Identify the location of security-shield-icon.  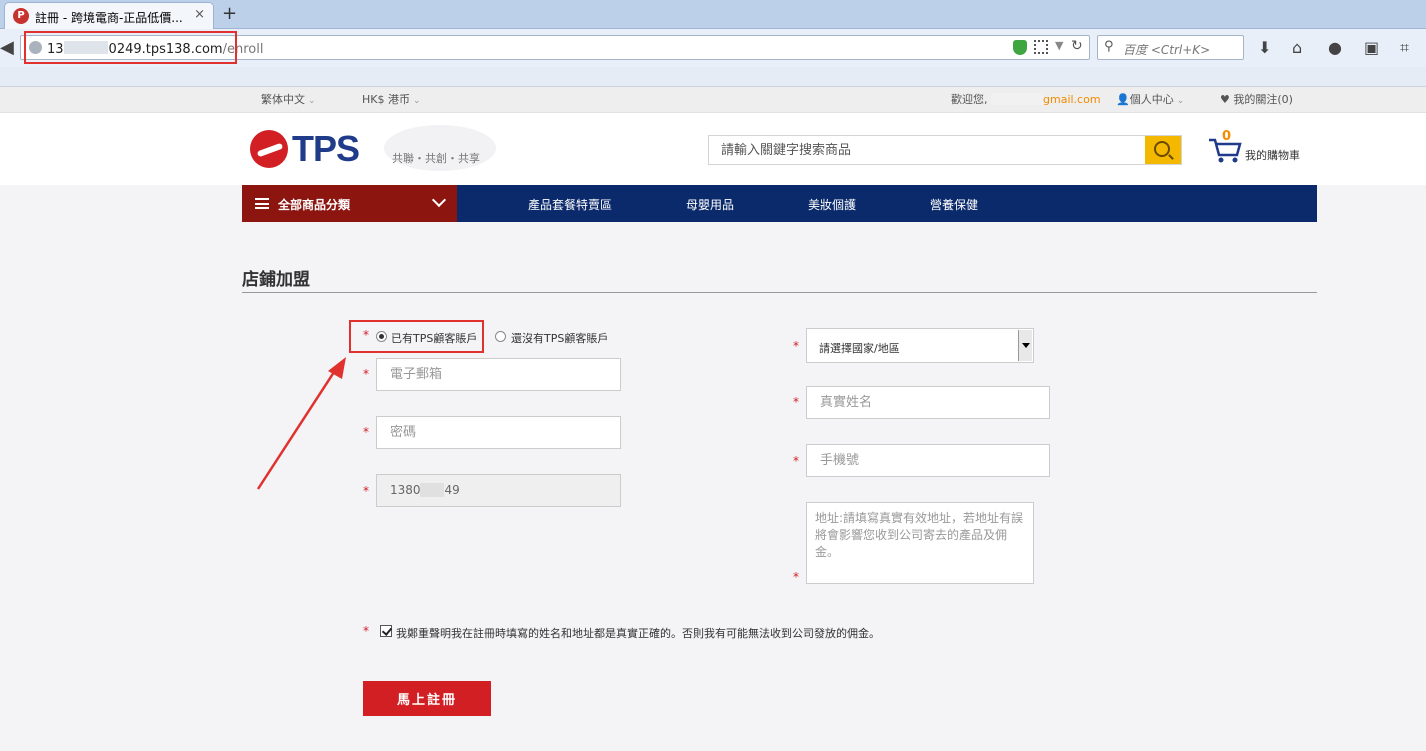
(1020, 47).